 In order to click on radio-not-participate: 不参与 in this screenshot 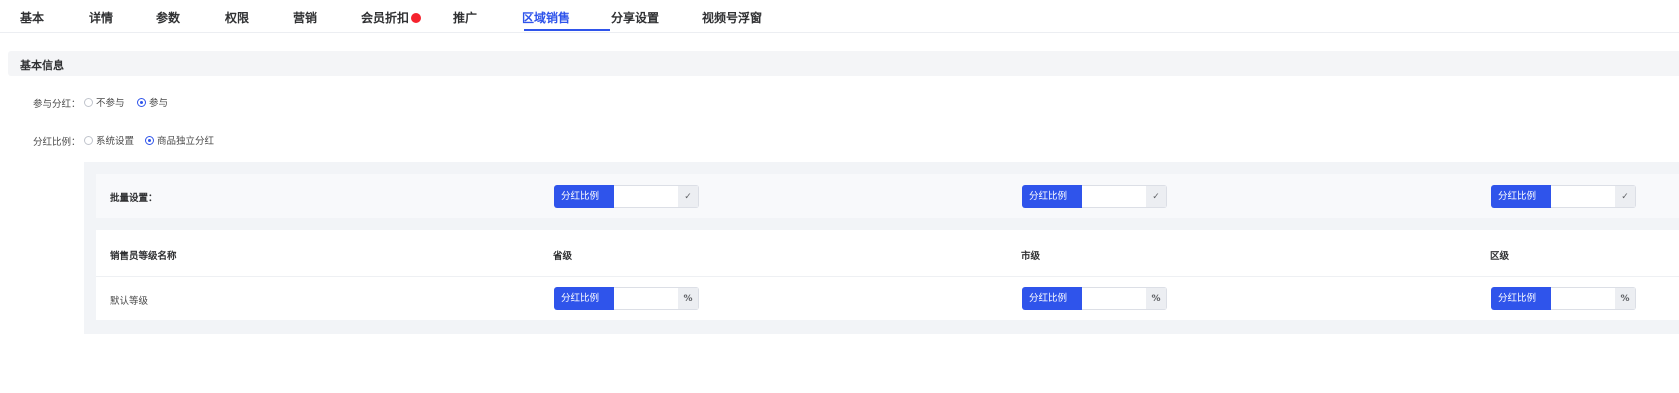, I will do `click(104, 102)`.